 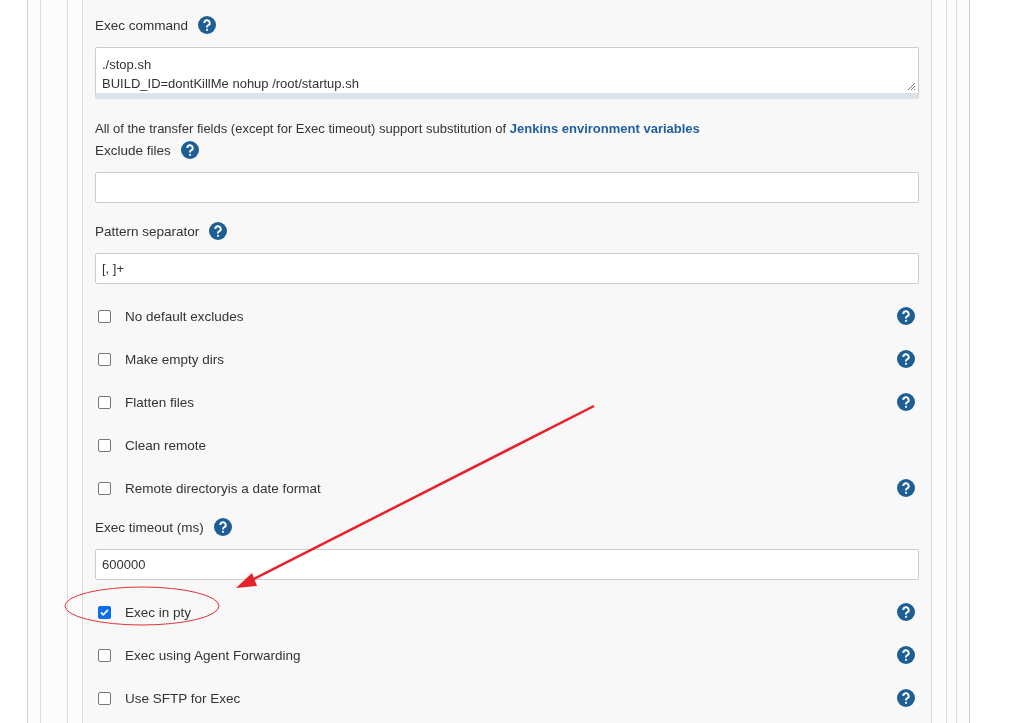 I want to click on checkbox-label: Use SFTP for Exec, so click(x=183, y=698).